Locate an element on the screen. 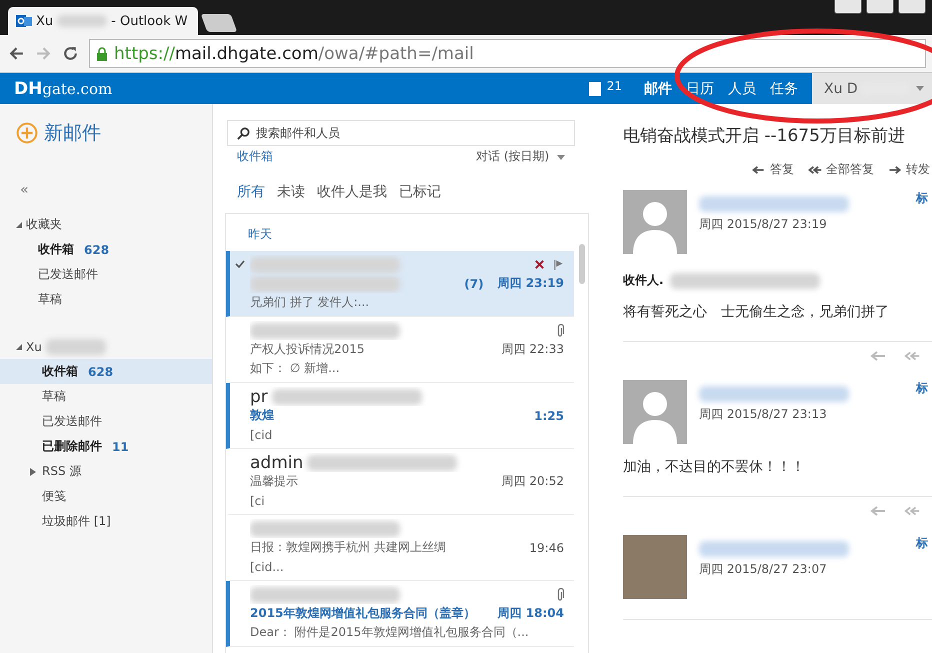 The image size is (932, 653). reply-action: 转发 is located at coordinates (909, 169).